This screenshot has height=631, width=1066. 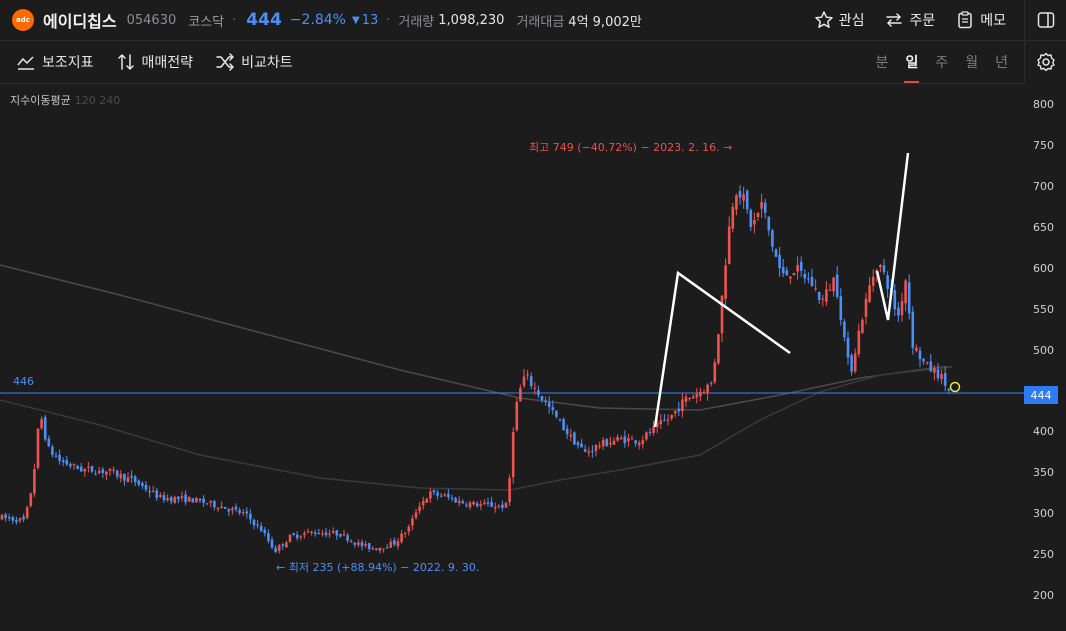 I want to click on y-tick-label: 700, so click(x=1043, y=186).